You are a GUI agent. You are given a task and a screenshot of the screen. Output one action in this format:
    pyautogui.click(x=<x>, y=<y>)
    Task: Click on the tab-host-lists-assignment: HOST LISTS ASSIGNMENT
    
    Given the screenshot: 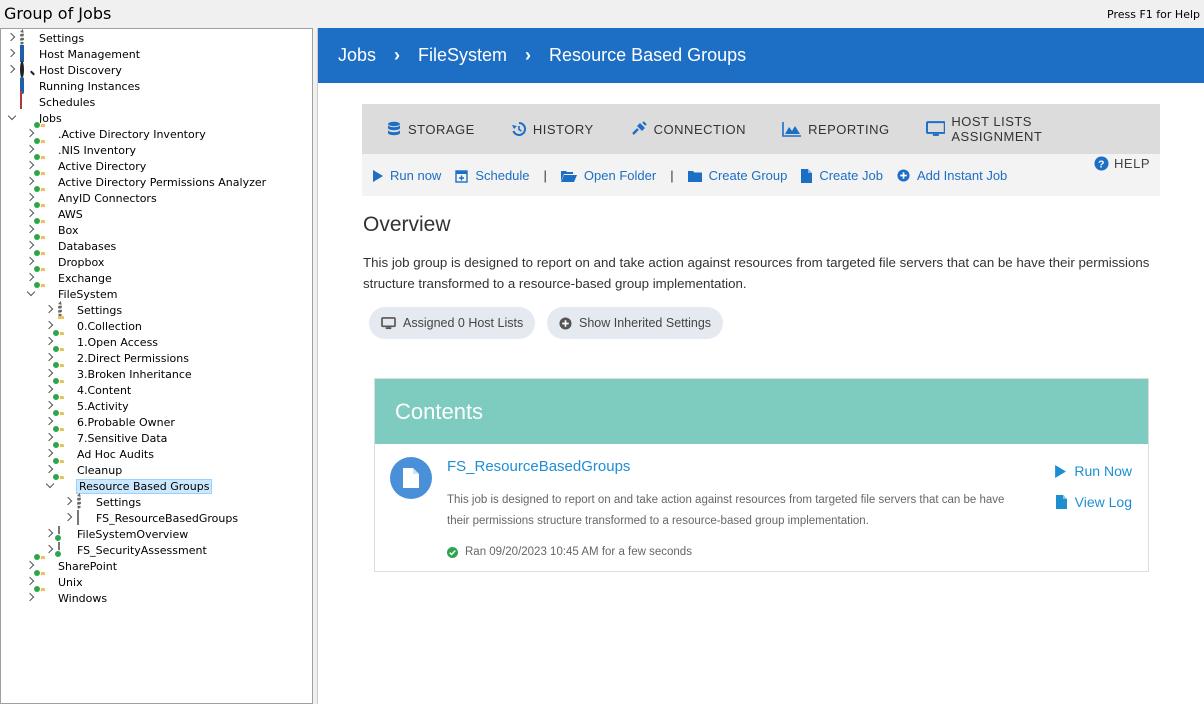 What is the action you would take?
    pyautogui.click(x=1024, y=129)
    